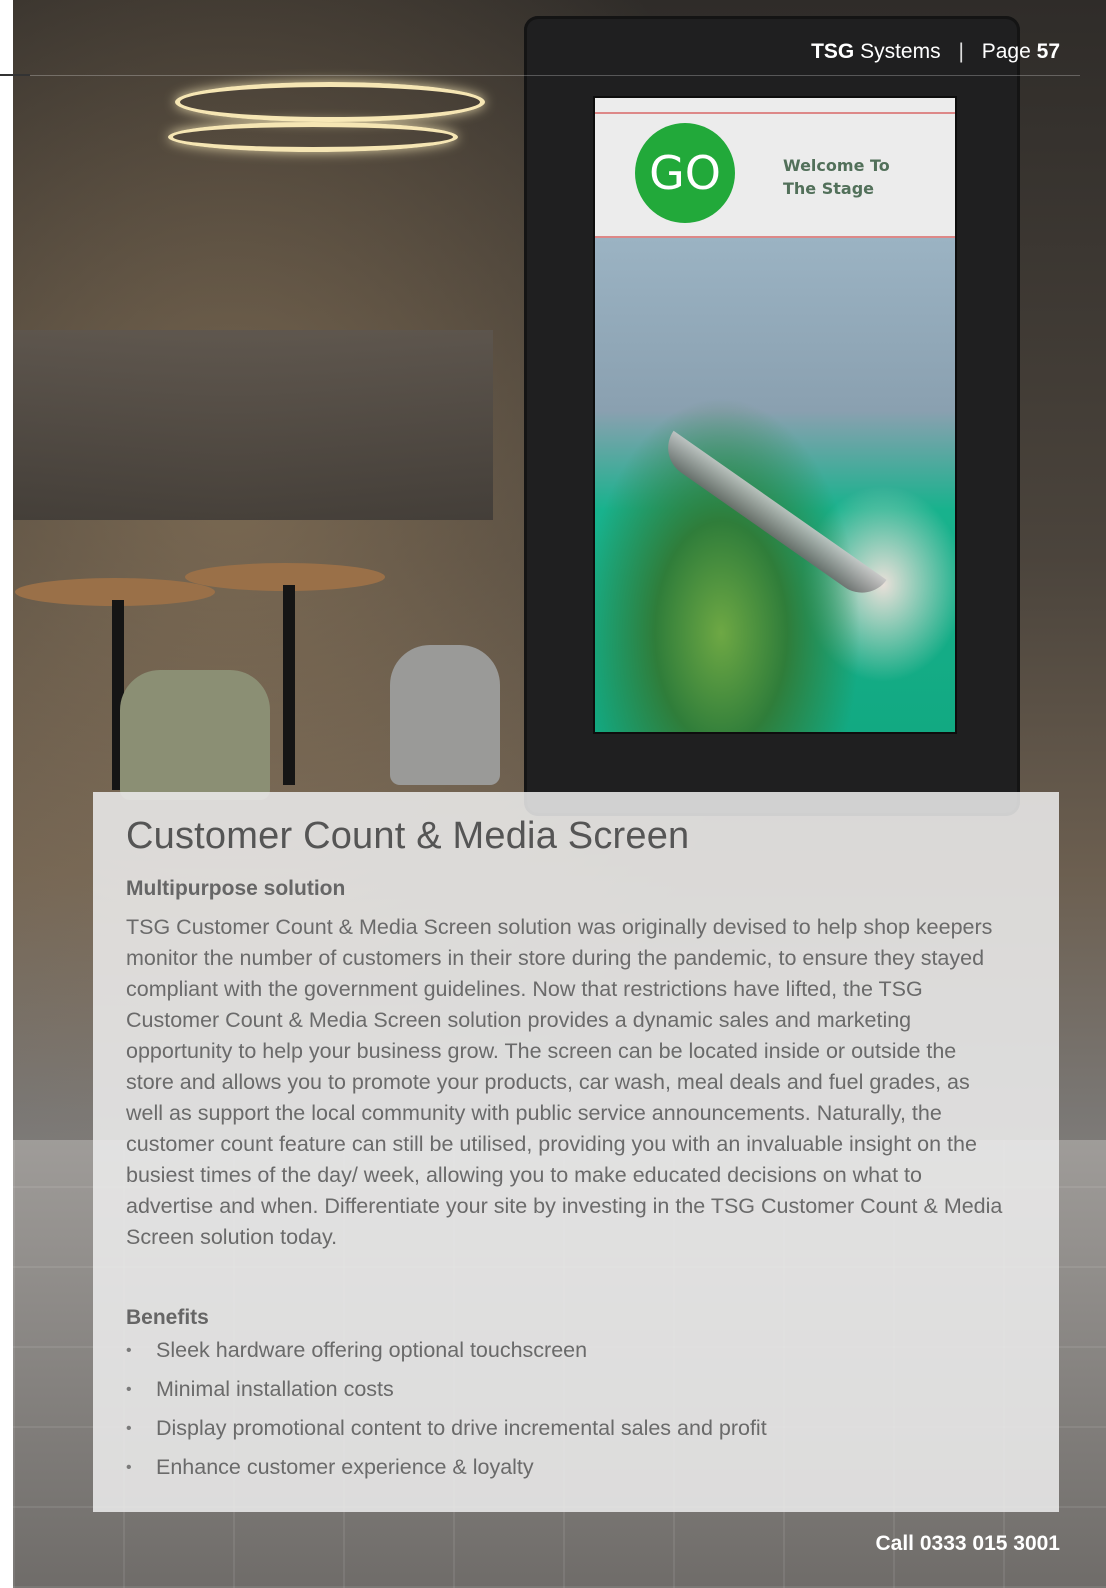 The width and height of the screenshot is (1106, 1588). Describe the element at coordinates (836, 165) in the screenshot. I see `welcome-line-1: Welcome To` at that location.